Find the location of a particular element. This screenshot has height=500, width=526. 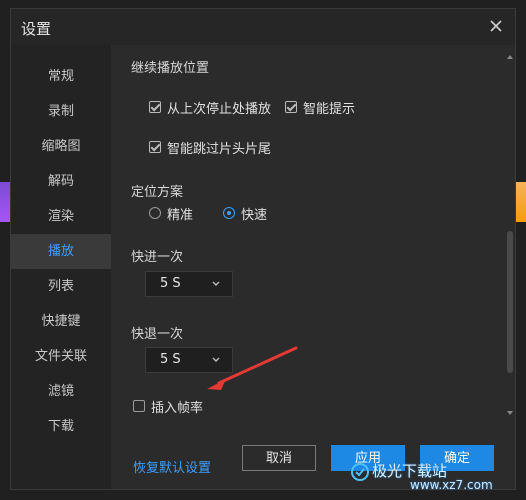

site-watermark: 极光下载站 www.xz7.com is located at coordinates (435, 478).